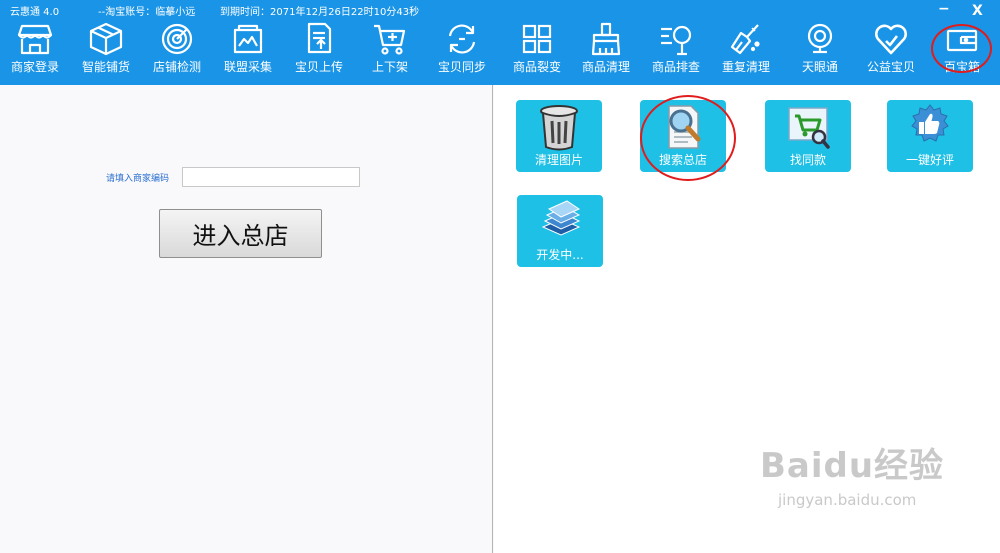  I want to click on merchant-code-label: 请填入商家编码, so click(138, 179).